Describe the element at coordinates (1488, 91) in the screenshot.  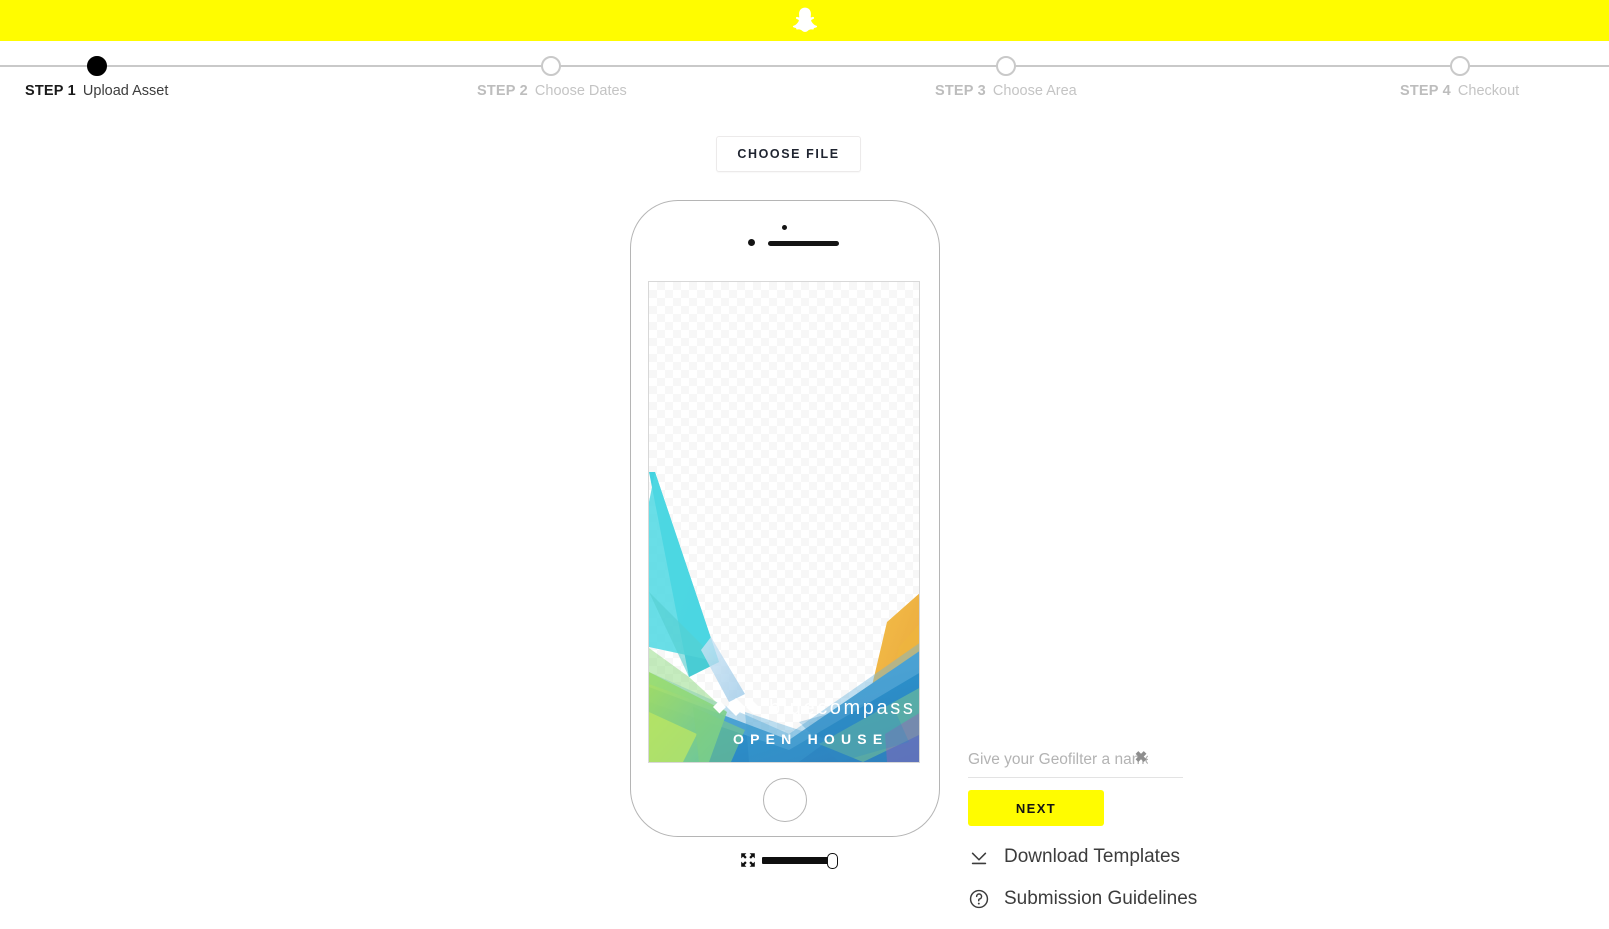
I see `step-title-4: Checkout` at that location.